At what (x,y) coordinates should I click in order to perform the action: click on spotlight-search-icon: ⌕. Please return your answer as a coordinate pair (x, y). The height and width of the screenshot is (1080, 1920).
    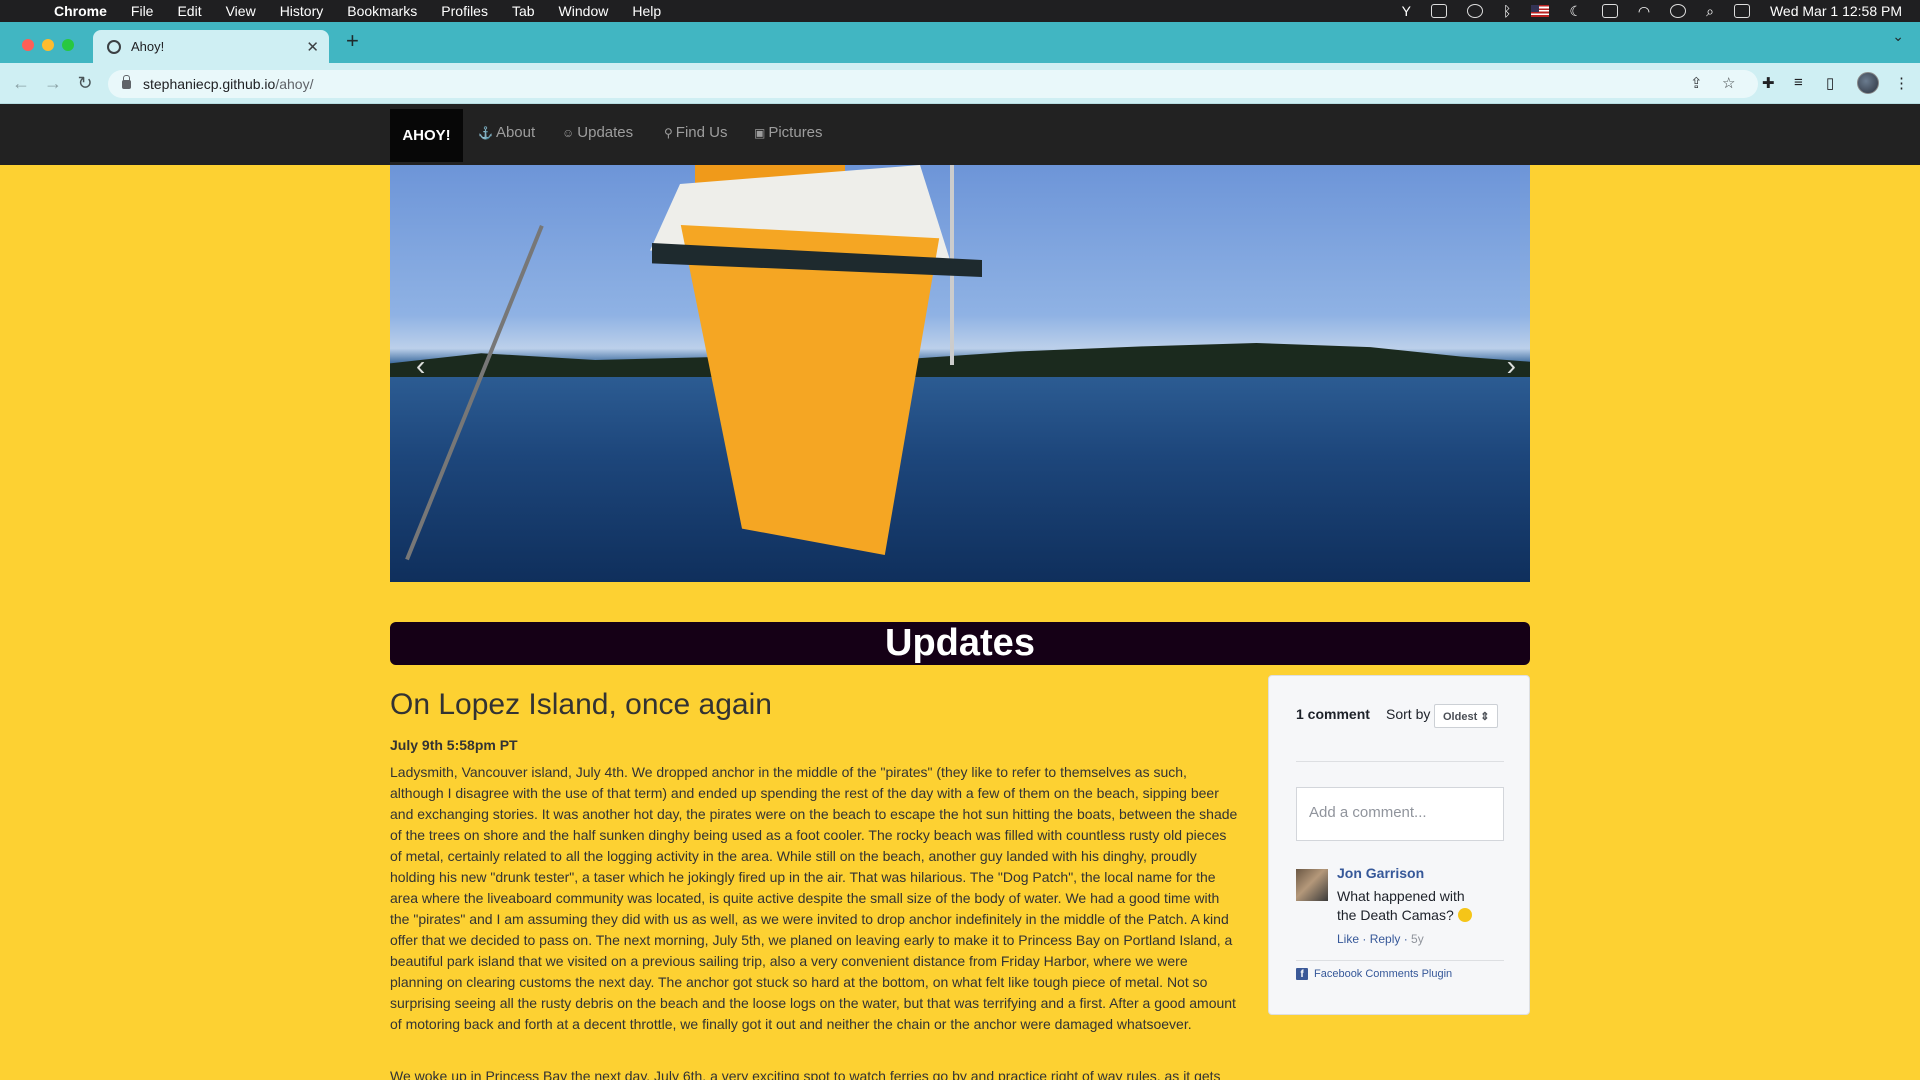
    Looking at the image, I should click on (1710, 11).